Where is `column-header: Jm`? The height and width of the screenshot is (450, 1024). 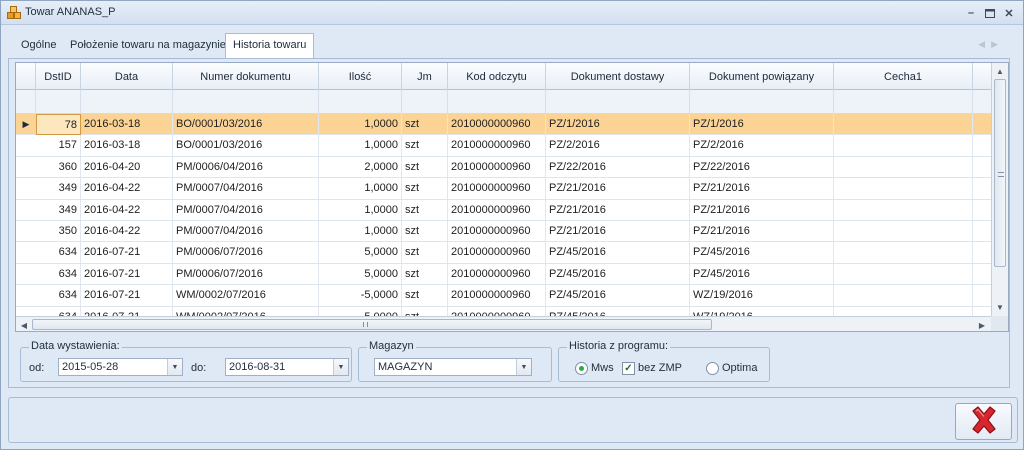 column-header: Jm is located at coordinates (425, 76).